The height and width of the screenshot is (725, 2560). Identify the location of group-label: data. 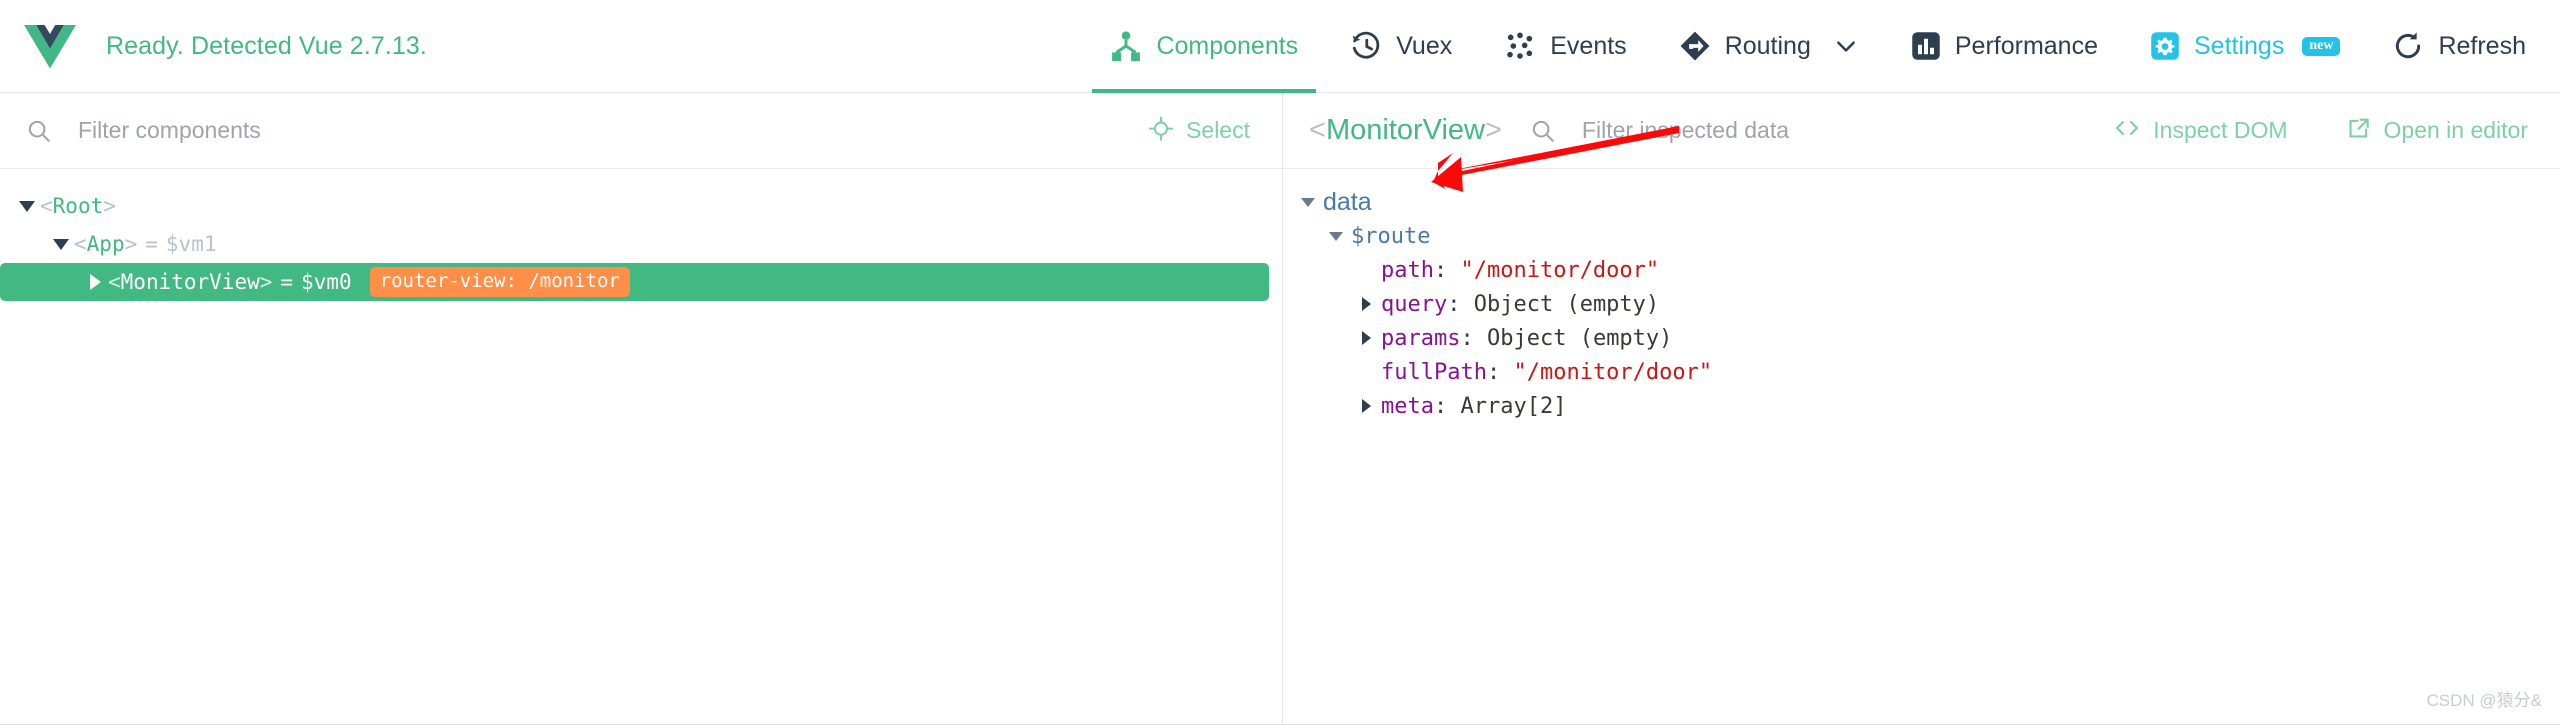
(1347, 201).